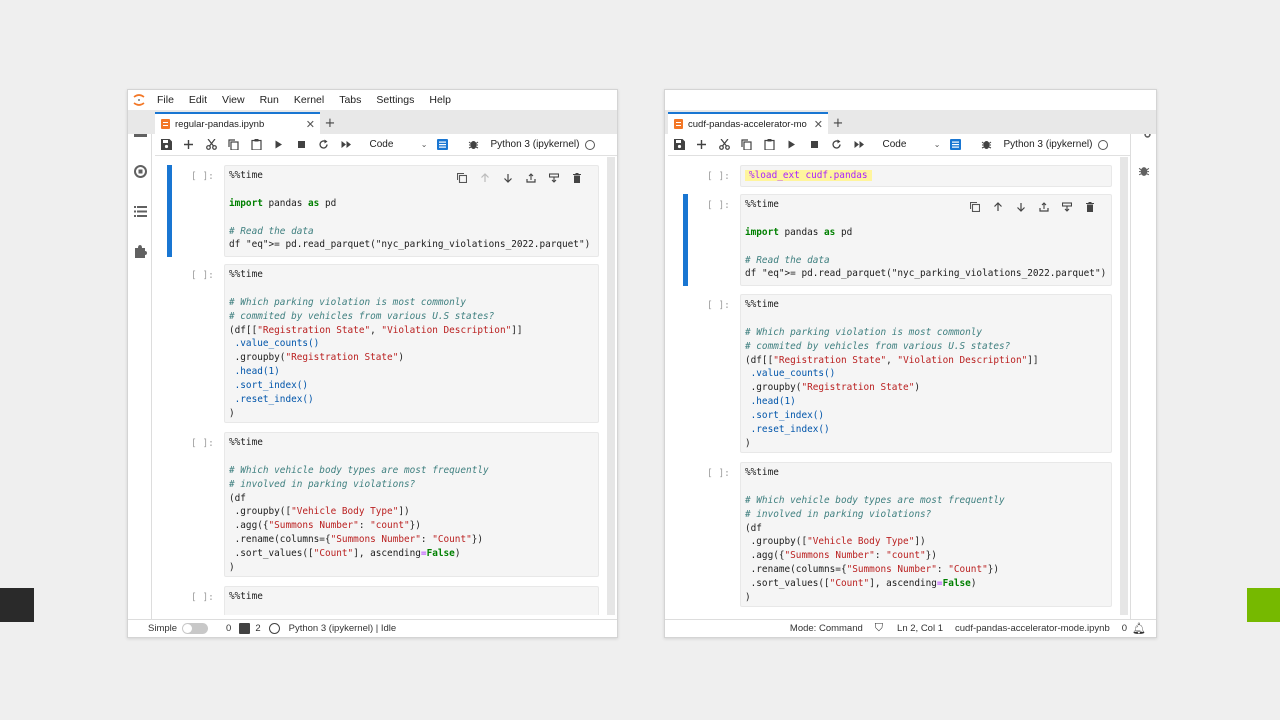 The height and width of the screenshot is (720, 1280). I want to click on extension-puzzle-icon, so click(140, 251).